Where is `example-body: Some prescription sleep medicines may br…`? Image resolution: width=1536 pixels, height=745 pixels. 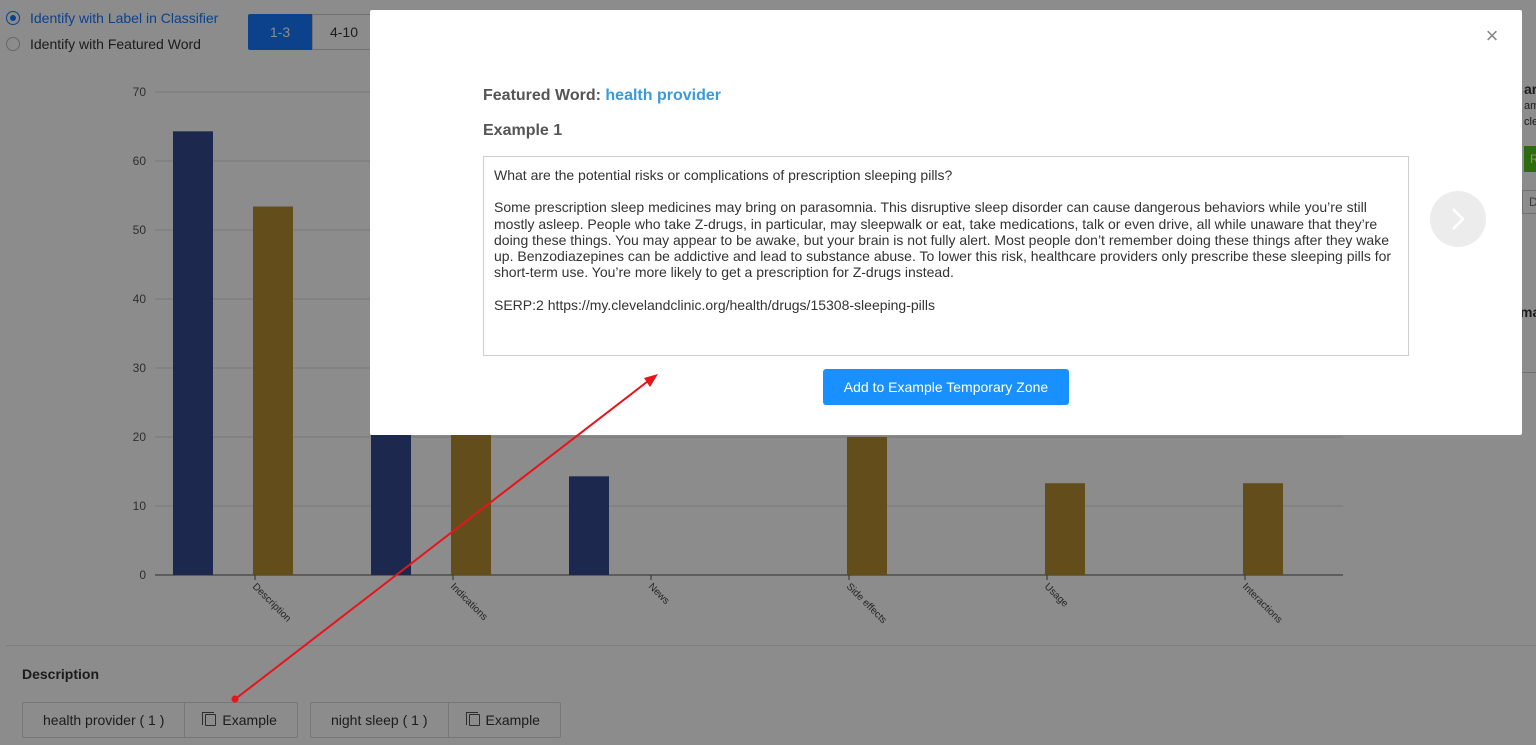 example-body: Some prescription sleep medicines may br… is located at coordinates (943, 240).